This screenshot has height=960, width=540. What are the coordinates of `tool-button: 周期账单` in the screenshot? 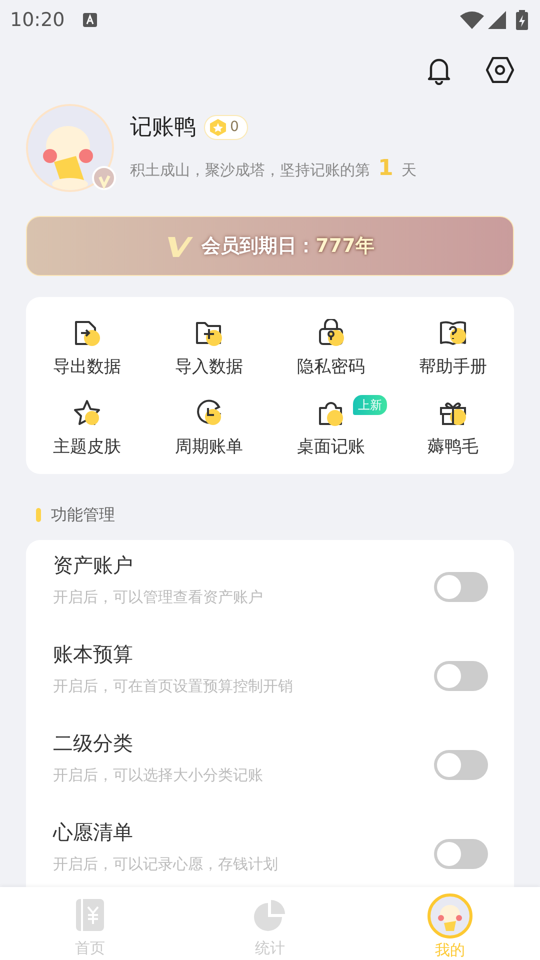 It's located at (209, 429).